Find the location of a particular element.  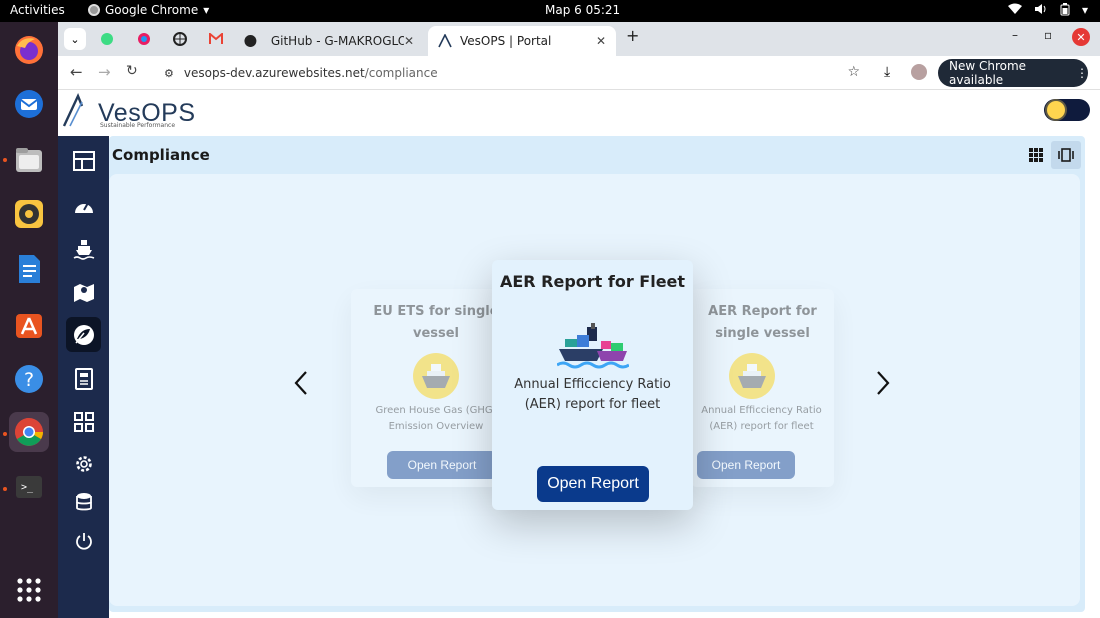

chevron-down-icon: ⌄ is located at coordinates (75, 39).